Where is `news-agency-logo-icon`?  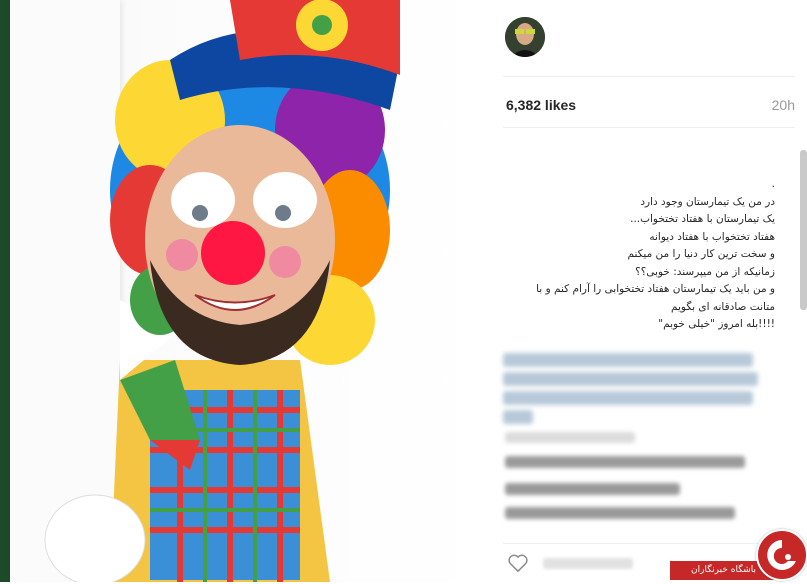
news-agency-logo-icon is located at coordinates (781, 555).